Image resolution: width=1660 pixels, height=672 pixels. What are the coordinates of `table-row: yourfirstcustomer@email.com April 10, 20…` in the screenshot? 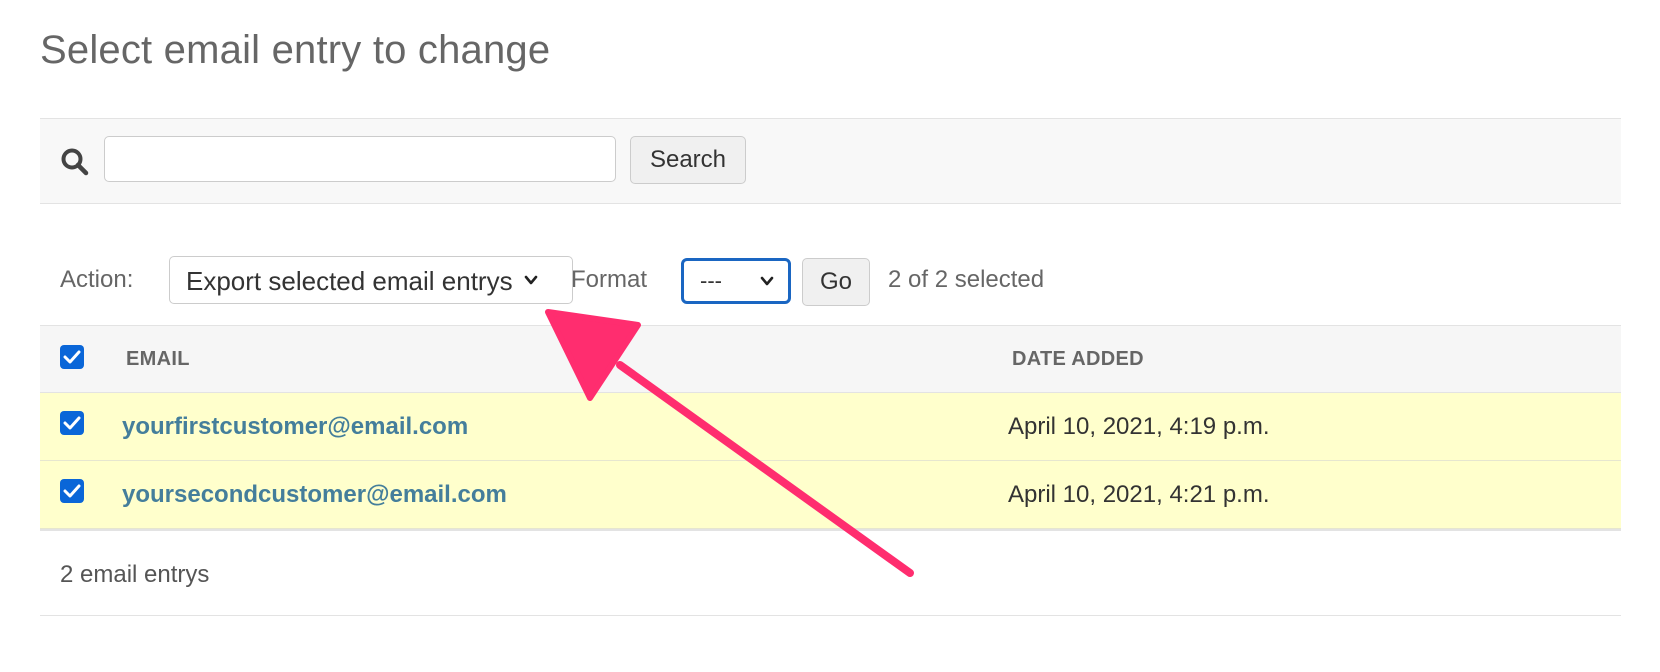 It's located at (830, 427).